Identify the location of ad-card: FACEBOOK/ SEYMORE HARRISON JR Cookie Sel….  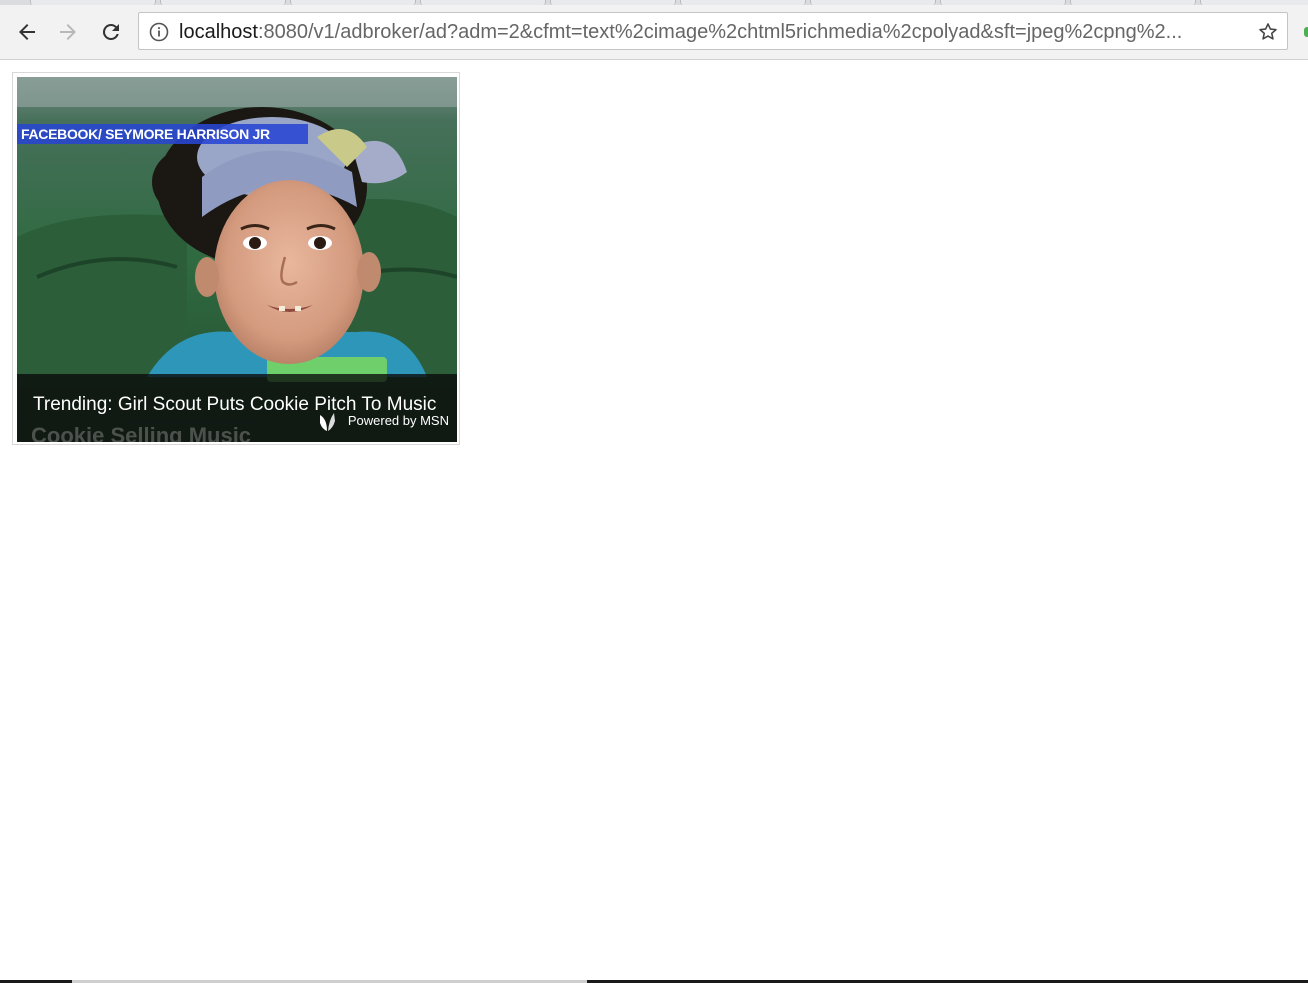
(237, 259).